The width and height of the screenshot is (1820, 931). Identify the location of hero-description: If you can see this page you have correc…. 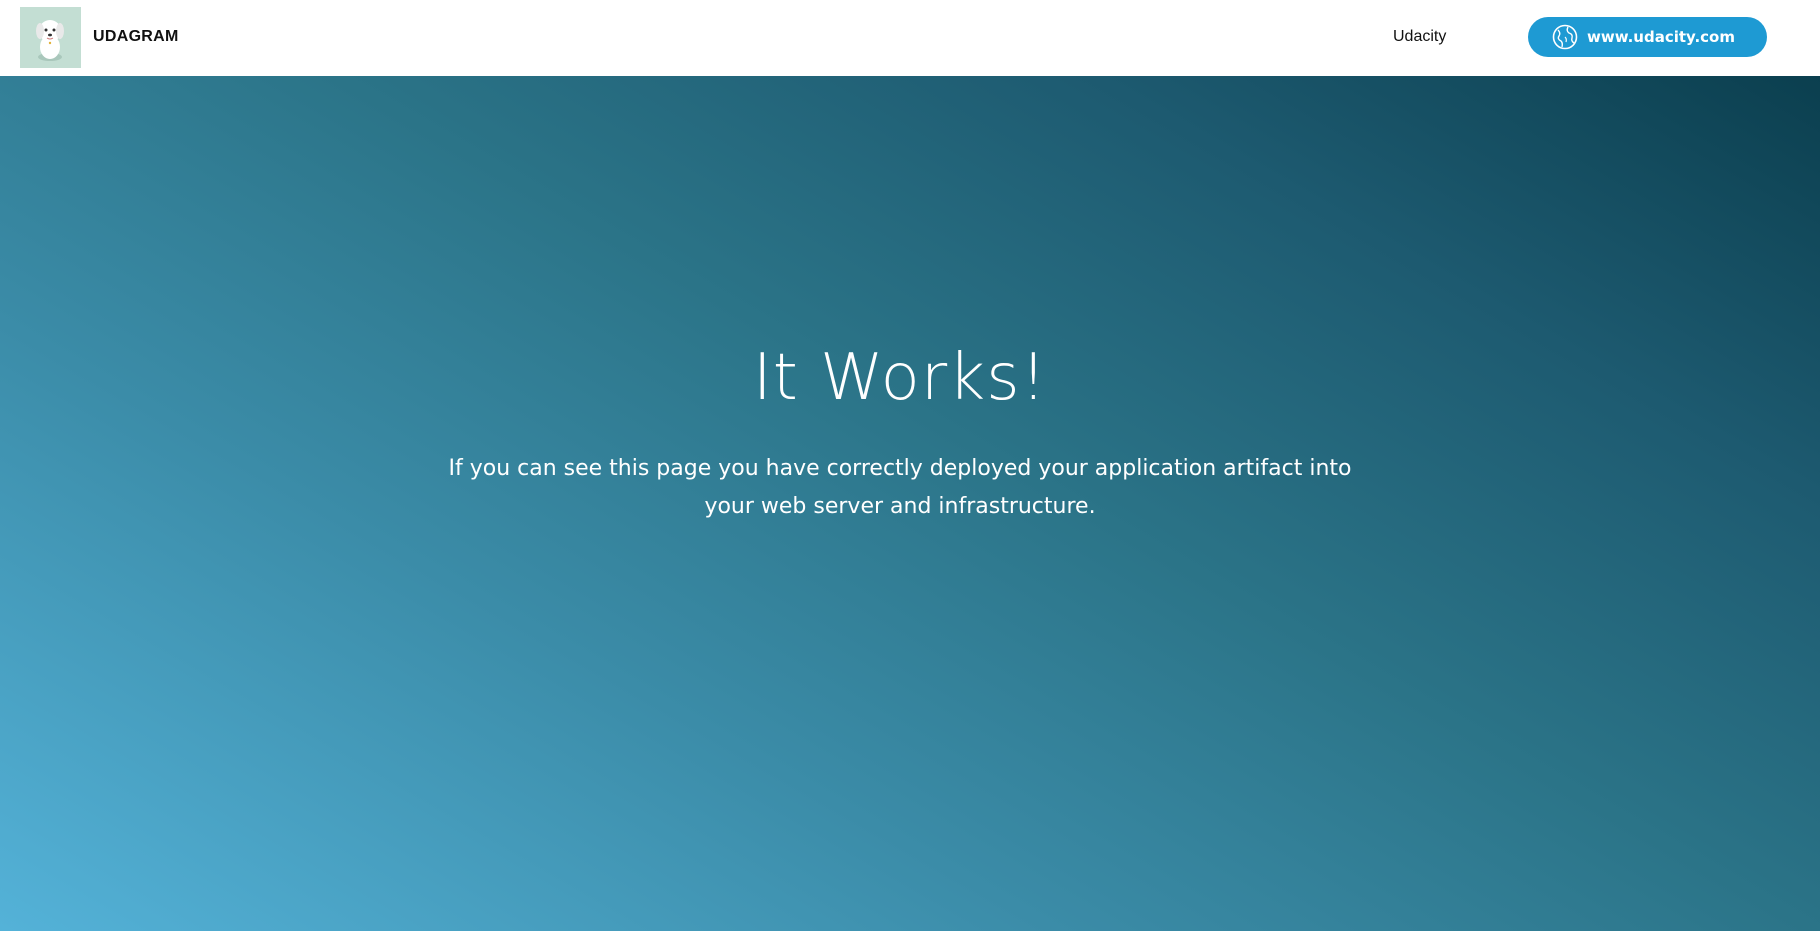
(900, 487).